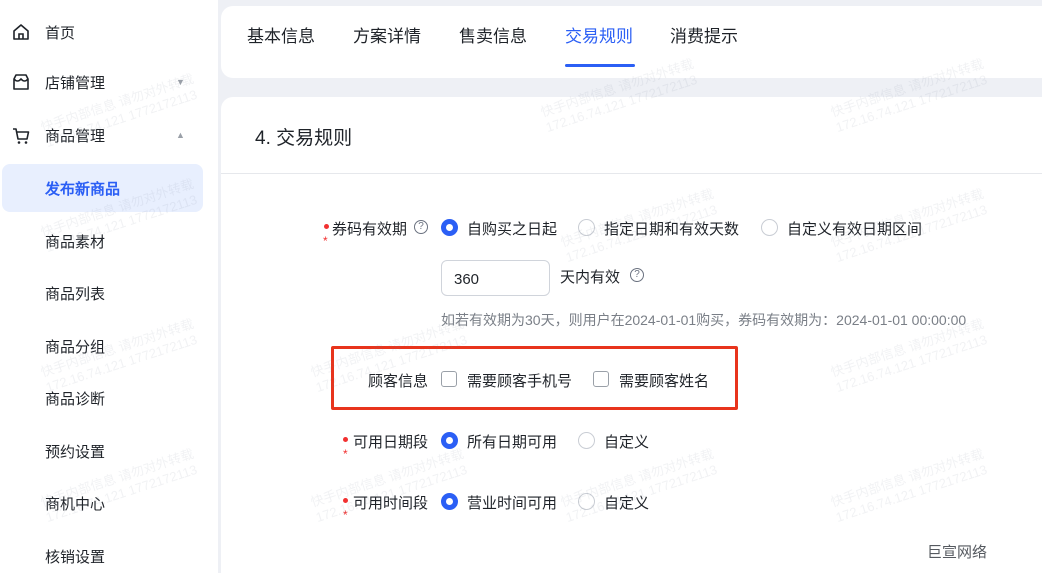 This screenshot has width=1042, height=573. I want to click on validity-label: 券码有效期, so click(370, 229).